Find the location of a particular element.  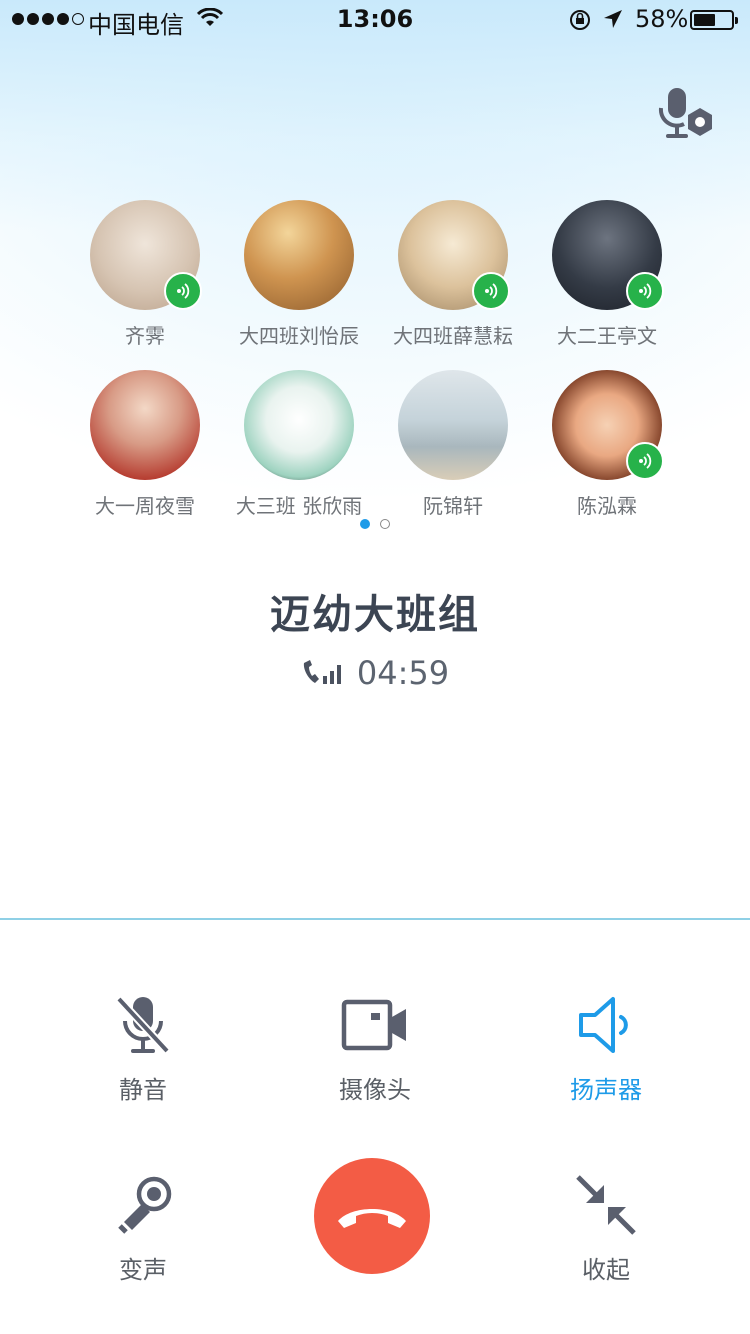

speaker-button: 扬声器 is located at coordinates (606, 1047).